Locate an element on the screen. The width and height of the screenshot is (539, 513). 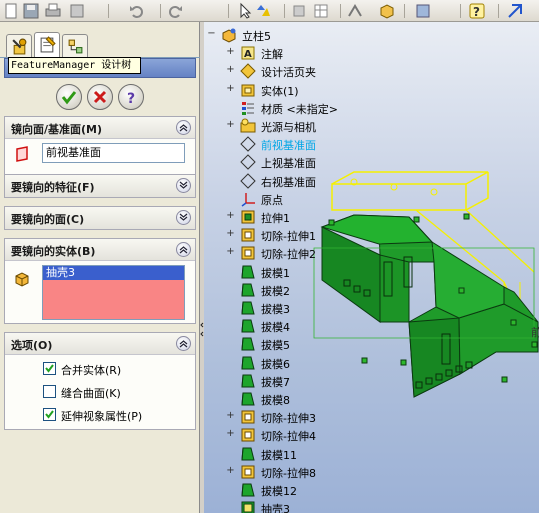
new-icon is located at coordinates (11, 11).